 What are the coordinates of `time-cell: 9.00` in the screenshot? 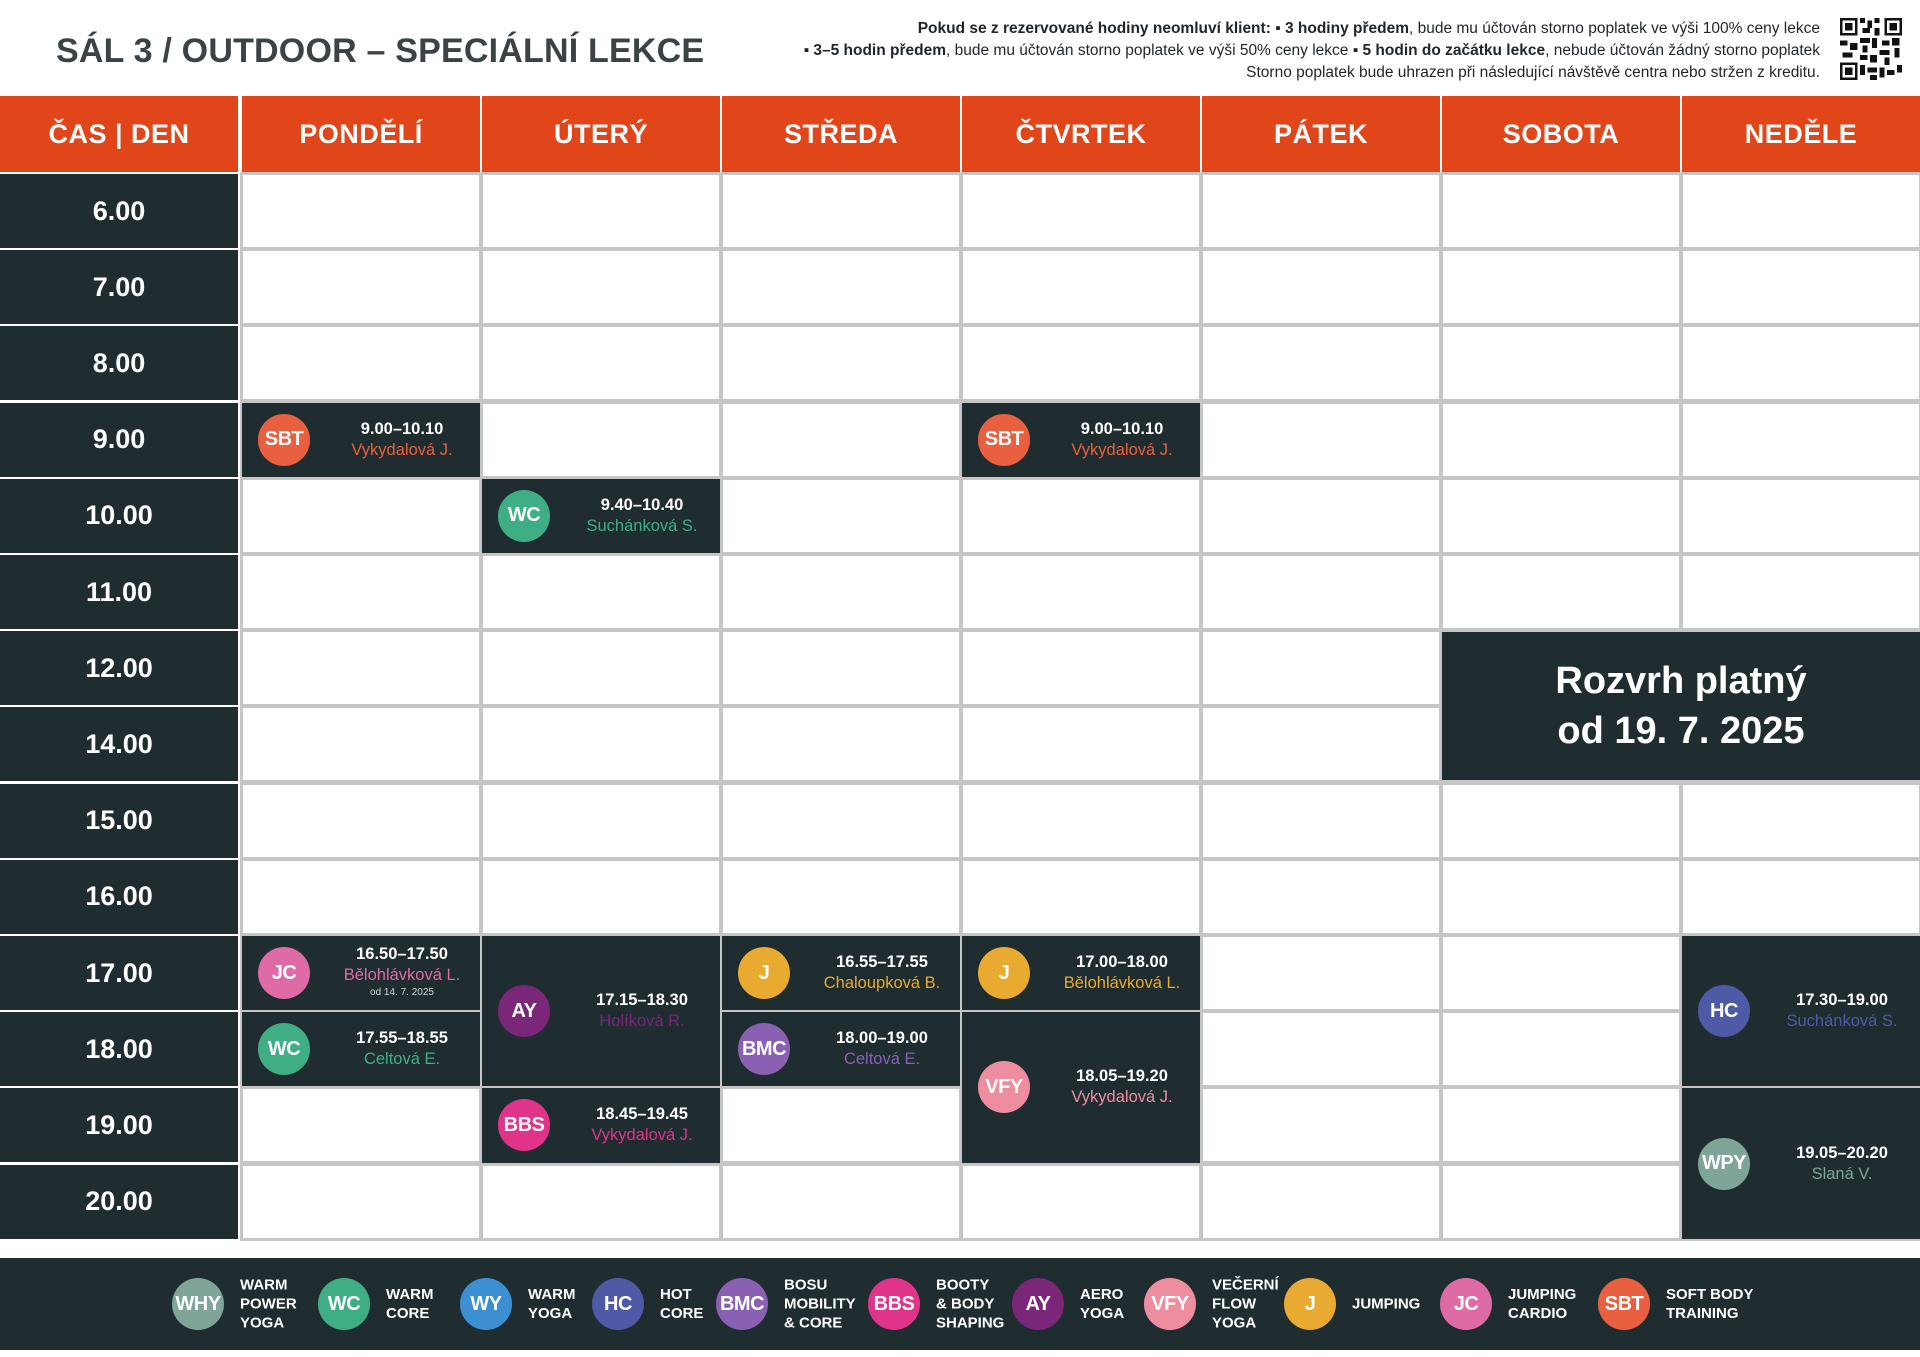 It's located at (119, 439).